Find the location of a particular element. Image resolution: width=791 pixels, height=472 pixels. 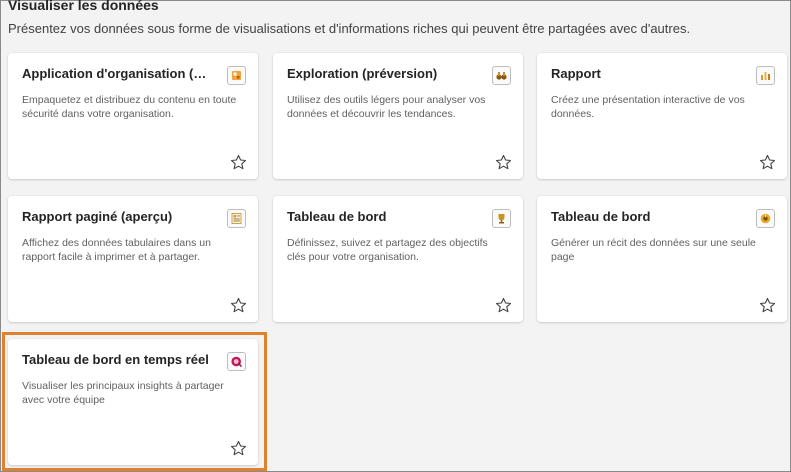

org-app-icon is located at coordinates (236, 75).